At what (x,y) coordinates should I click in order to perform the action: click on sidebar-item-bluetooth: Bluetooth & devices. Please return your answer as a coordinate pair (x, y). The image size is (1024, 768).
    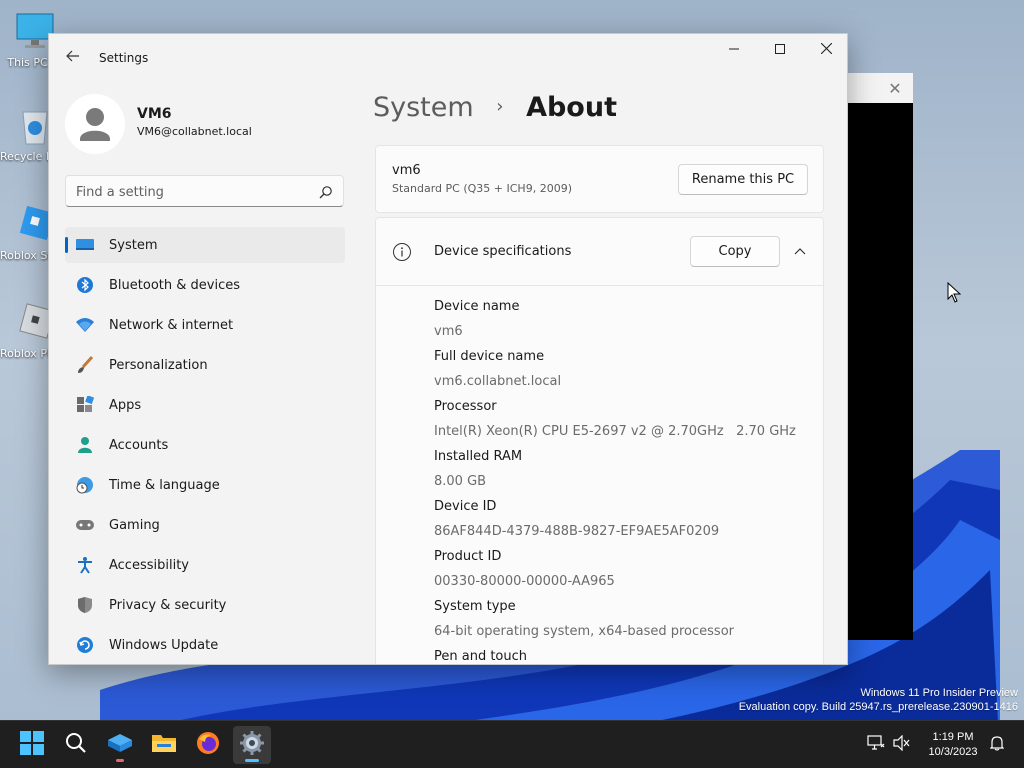
    Looking at the image, I should click on (205, 285).